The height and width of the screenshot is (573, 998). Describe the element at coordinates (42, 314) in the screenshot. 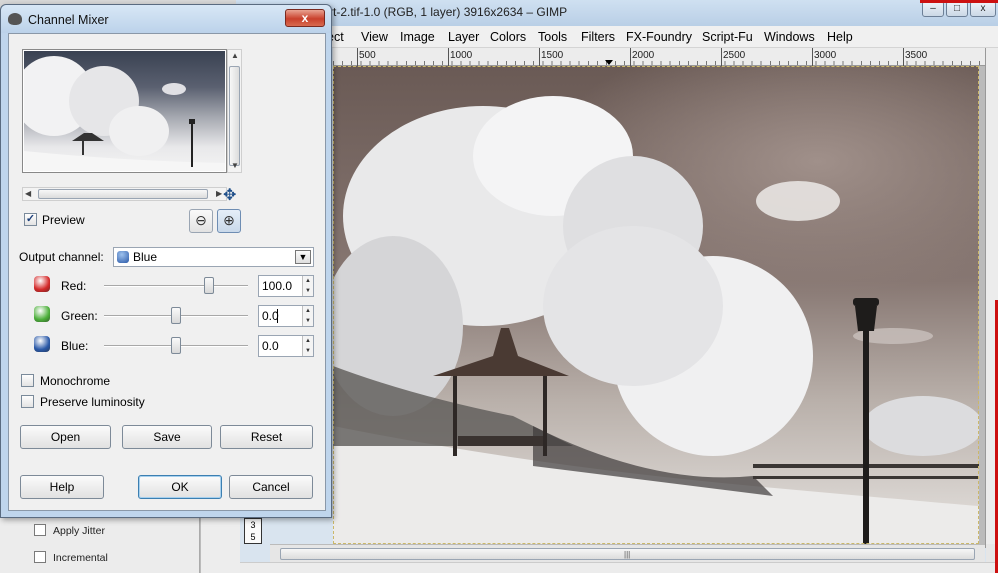

I see `green-channel-icon` at that location.